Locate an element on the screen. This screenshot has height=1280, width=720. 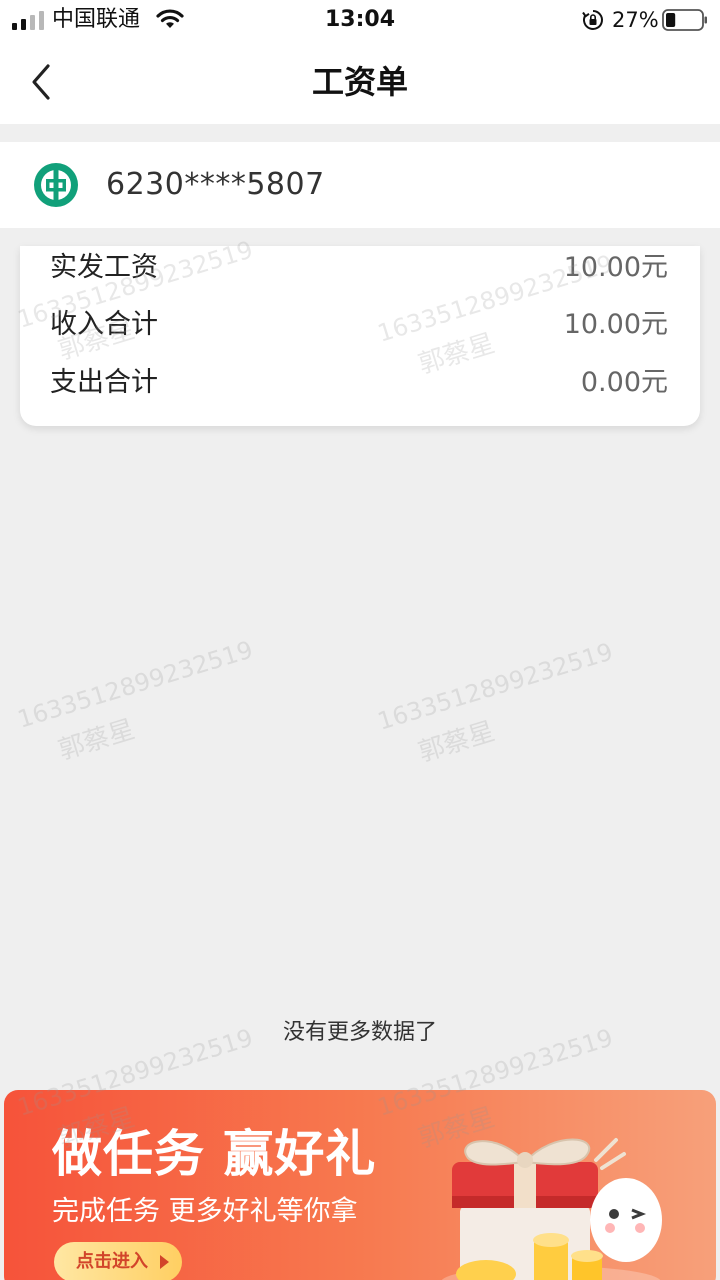
play-arrow-icon is located at coordinates (164, 1262).